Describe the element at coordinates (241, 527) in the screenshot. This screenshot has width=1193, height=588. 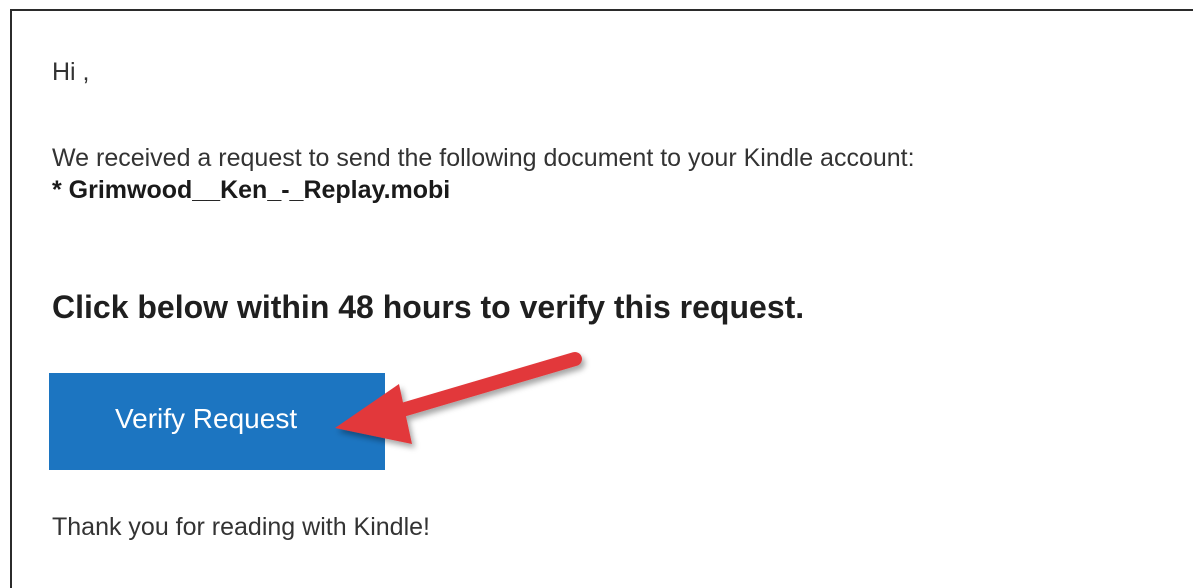
I see `closing-text: Thank you for reading with Kindle!` at that location.